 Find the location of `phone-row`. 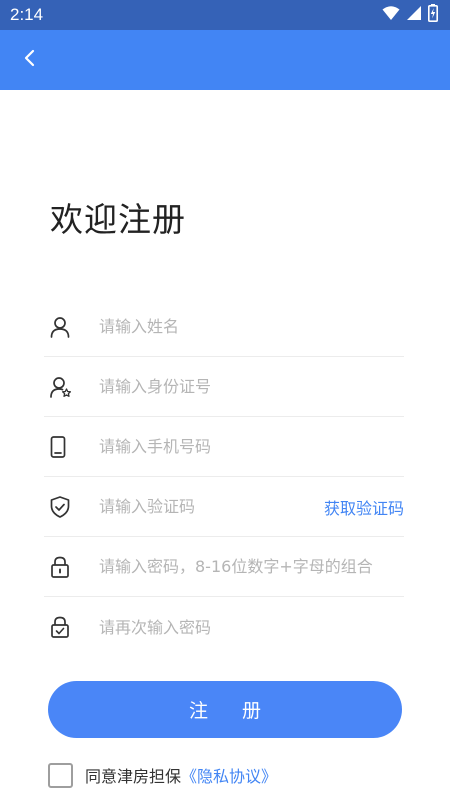

phone-row is located at coordinates (224, 447).